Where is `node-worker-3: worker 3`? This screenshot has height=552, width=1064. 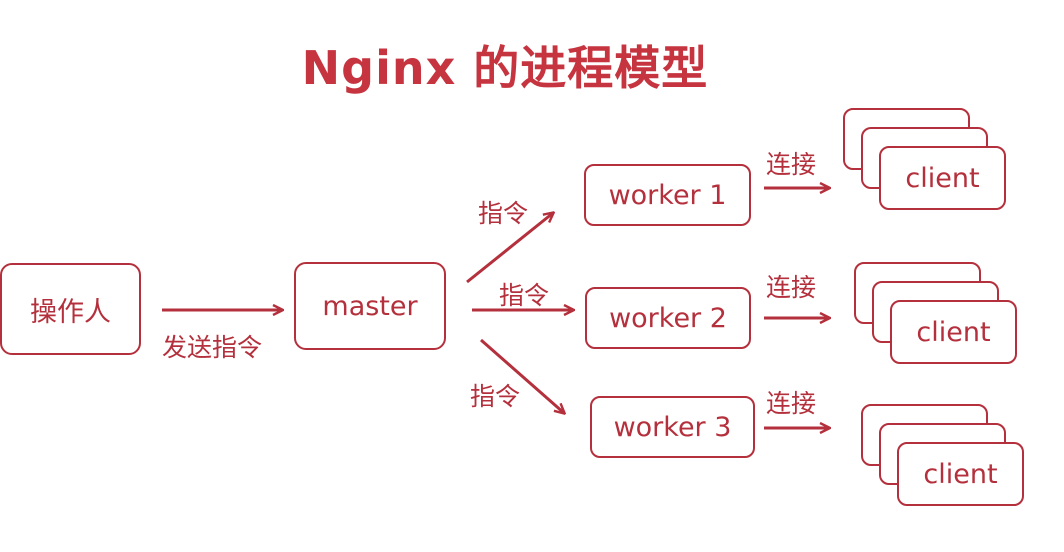 node-worker-3: worker 3 is located at coordinates (672, 427).